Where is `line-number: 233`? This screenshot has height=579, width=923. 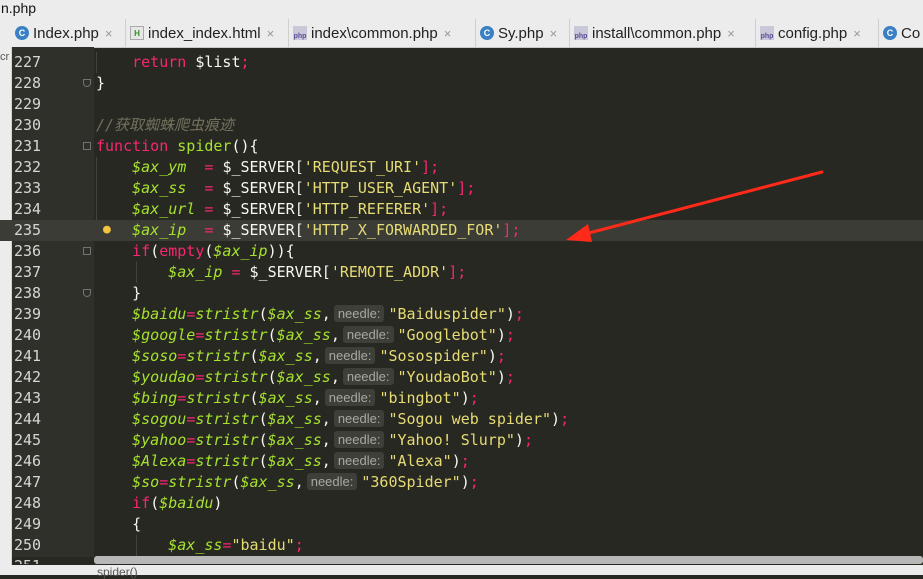
line-number: 233 is located at coordinates (28, 188).